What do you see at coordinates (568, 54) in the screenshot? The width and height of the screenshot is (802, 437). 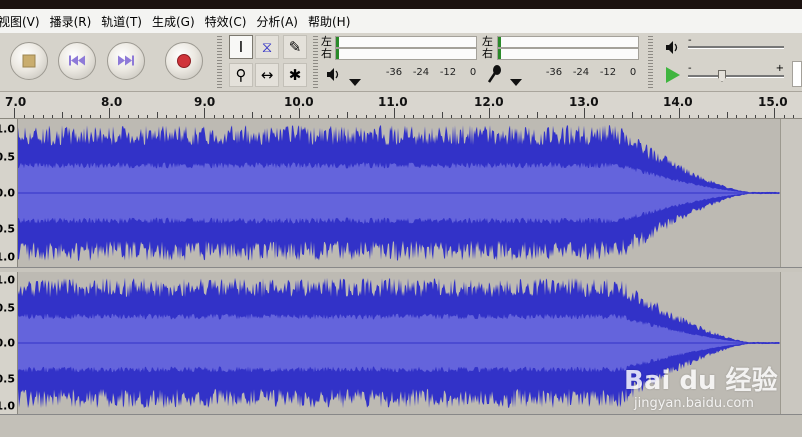 I see `record-meter-right` at bounding box center [568, 54].